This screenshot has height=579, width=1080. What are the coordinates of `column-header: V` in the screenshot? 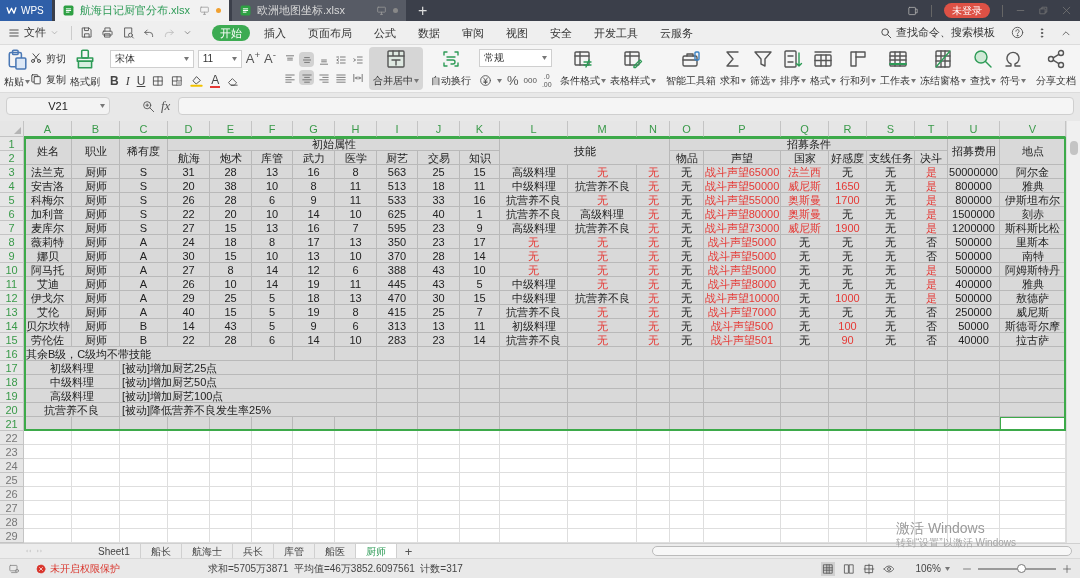 It's located at (1033, 129).